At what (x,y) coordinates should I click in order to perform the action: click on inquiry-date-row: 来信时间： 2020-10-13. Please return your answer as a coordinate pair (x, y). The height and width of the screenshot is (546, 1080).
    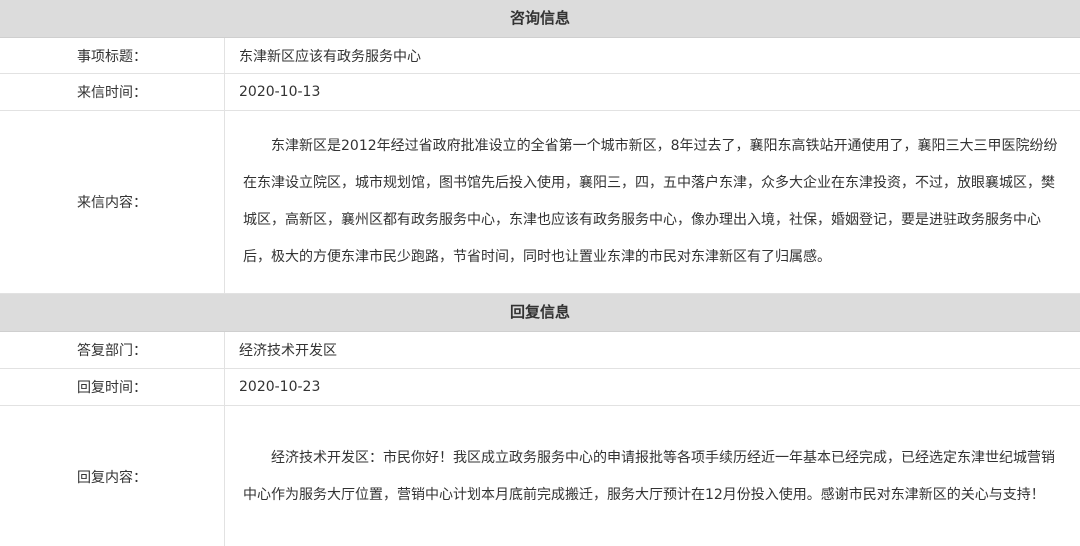
    Looking at the image, I should click on (540, 92).